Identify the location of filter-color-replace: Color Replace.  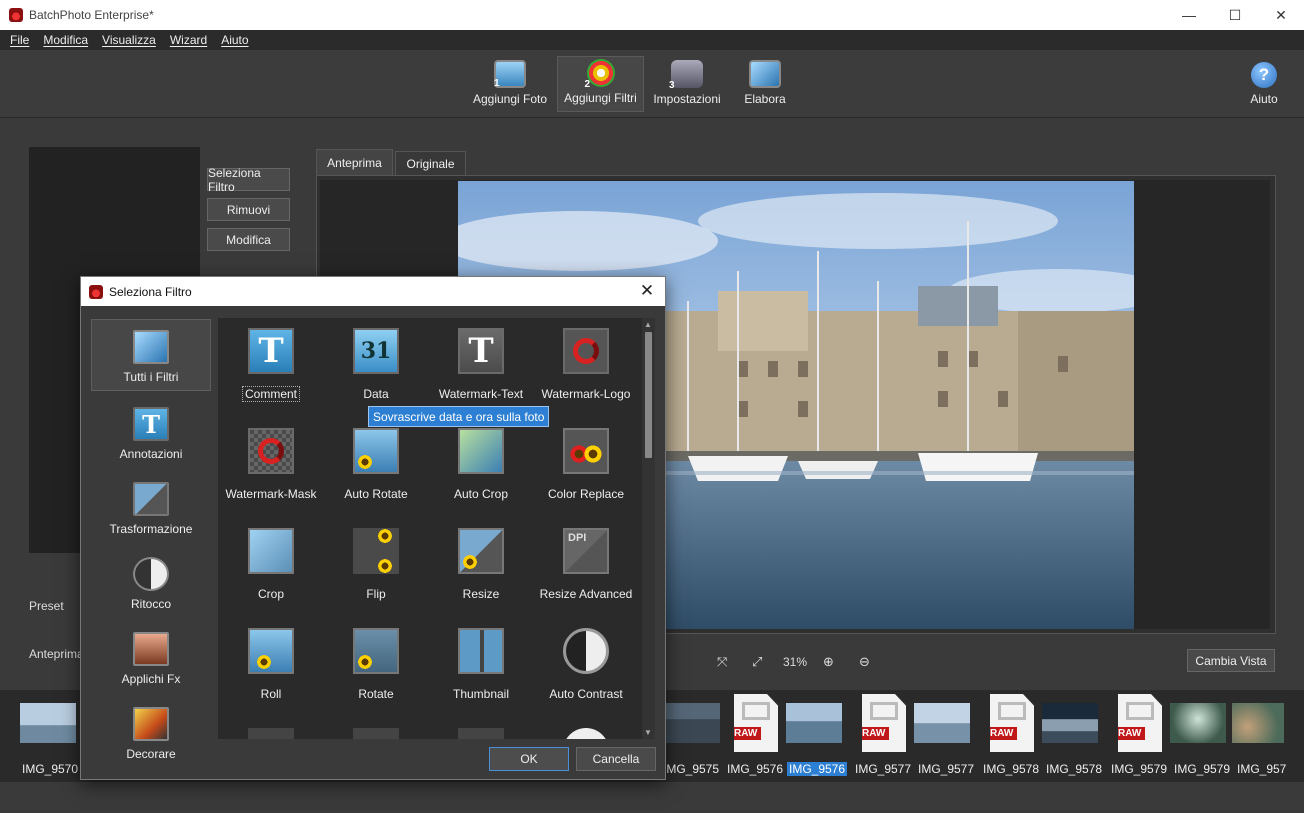
(586, 466).